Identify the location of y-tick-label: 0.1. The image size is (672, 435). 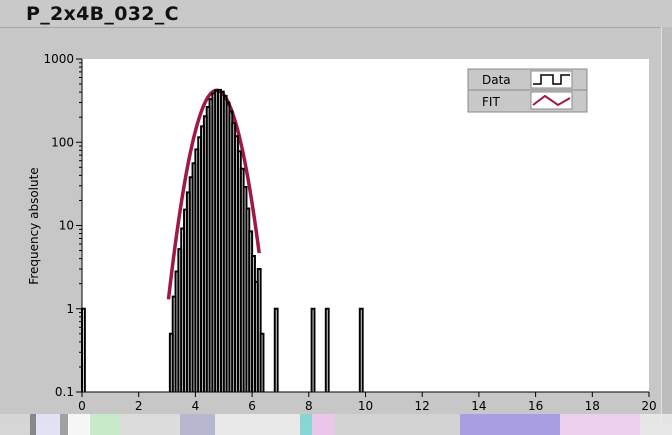
(64, 392).